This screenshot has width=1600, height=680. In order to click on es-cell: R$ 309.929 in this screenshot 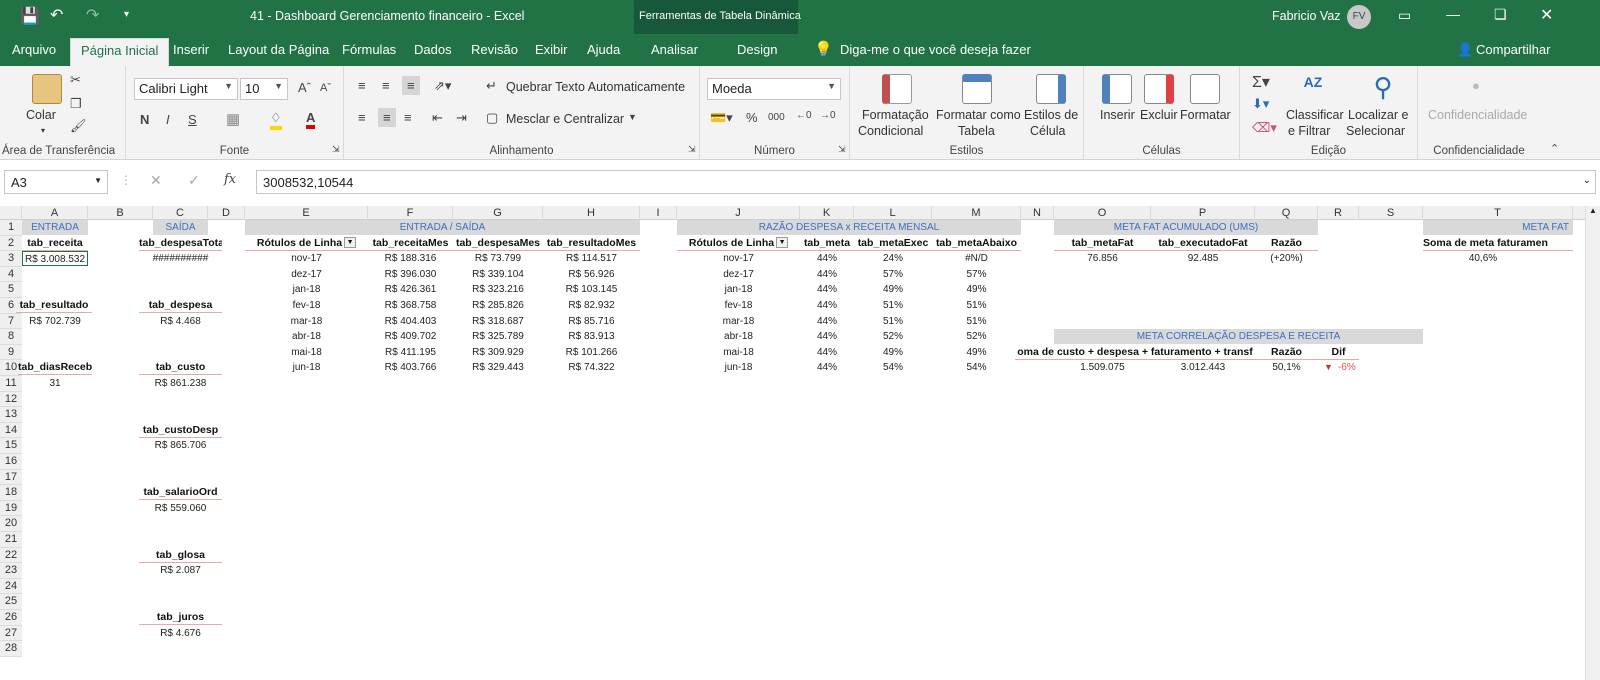, I will do `click(498, 352)`.